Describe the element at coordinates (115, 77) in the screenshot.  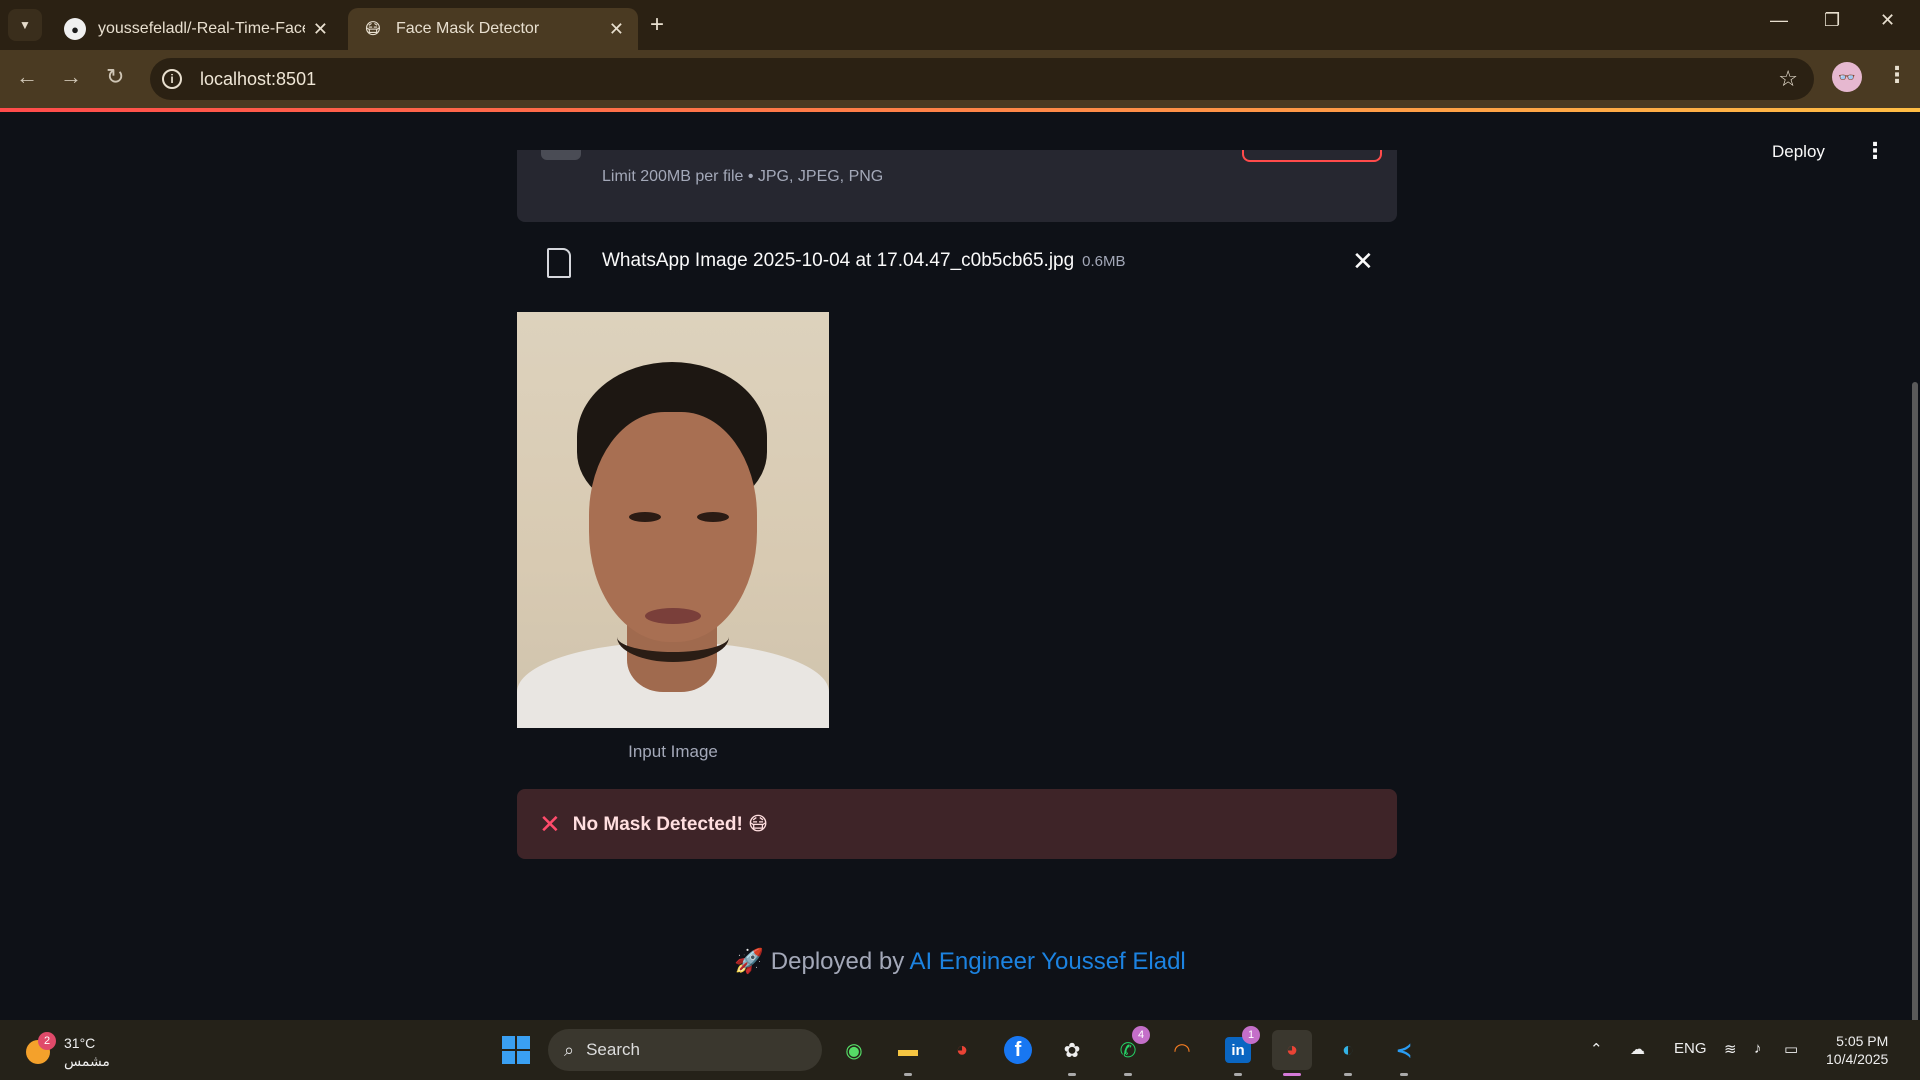
I see `reload-icon: ↻` at that location.